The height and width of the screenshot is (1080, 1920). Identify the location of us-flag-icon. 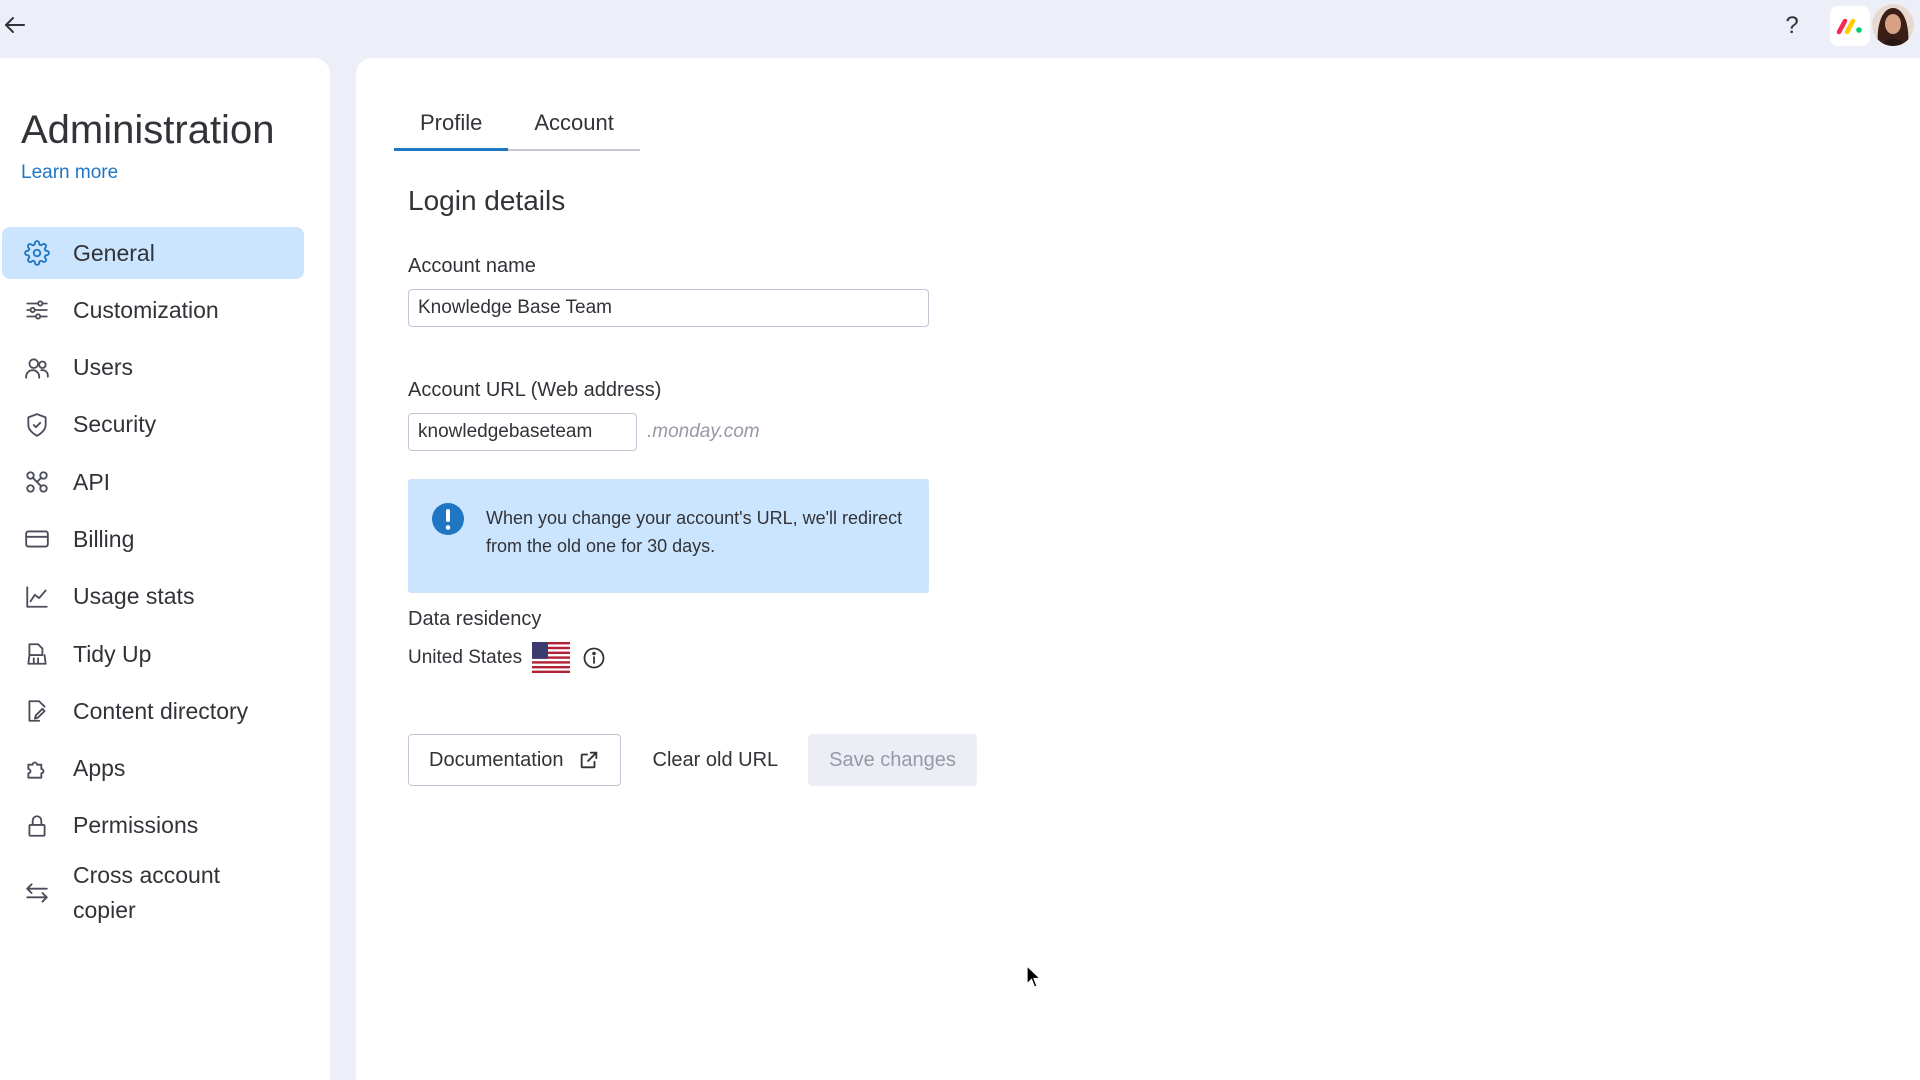
(551, 657).